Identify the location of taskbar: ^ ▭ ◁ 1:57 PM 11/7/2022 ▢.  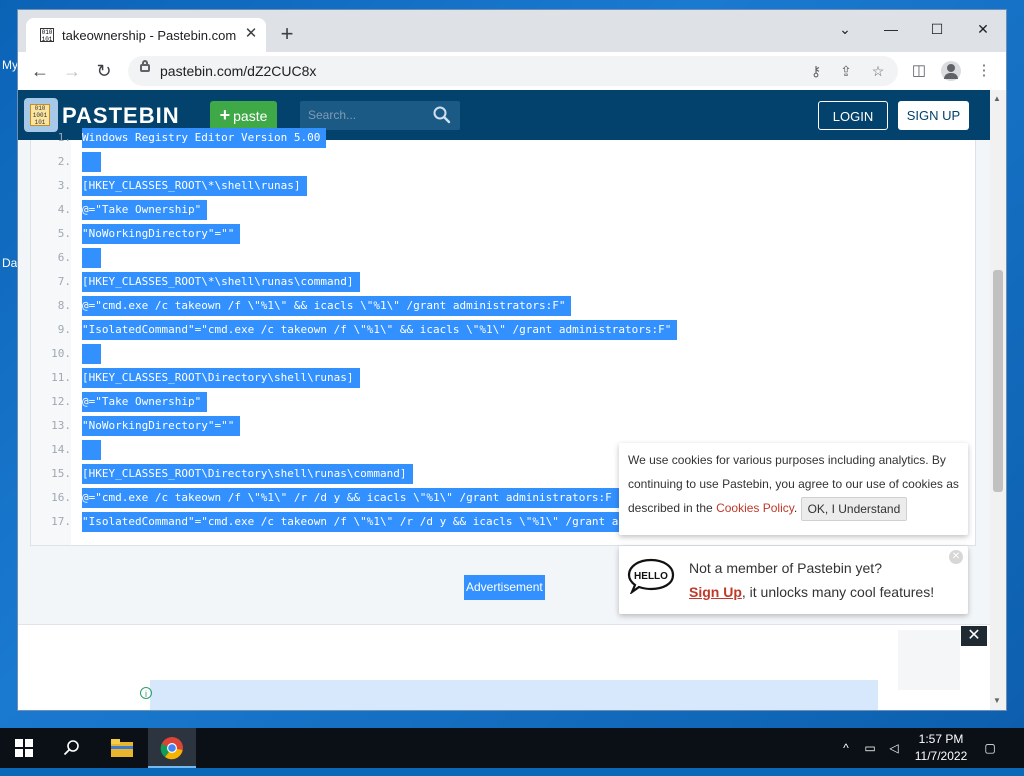
(512, 748).